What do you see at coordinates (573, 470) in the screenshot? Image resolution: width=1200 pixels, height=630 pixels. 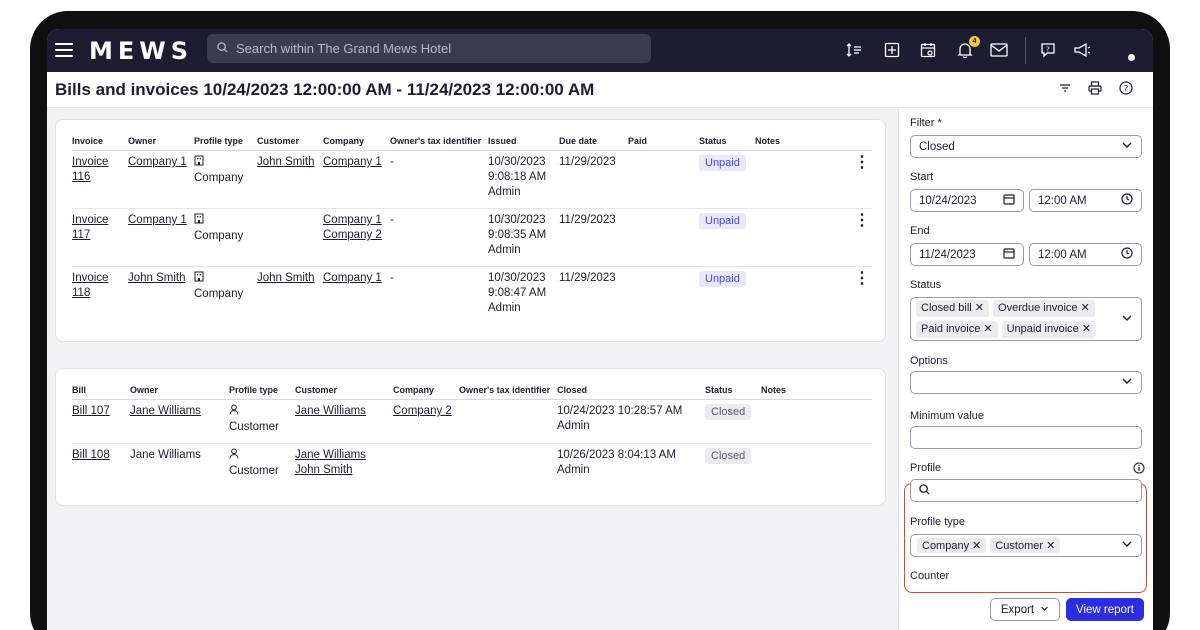 I see `closed-by: Admin` at bounding box center [573, 470].